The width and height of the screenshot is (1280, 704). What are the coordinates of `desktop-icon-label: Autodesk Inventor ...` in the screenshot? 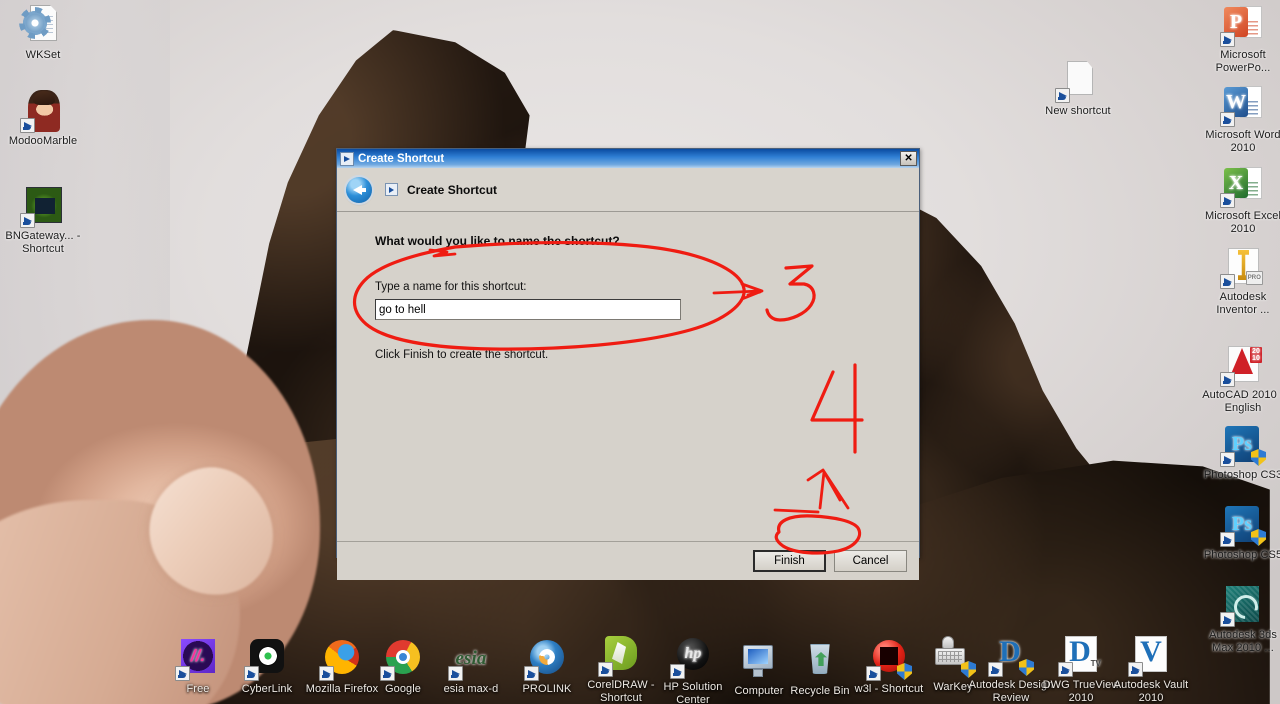 It's located at (1243, 303).